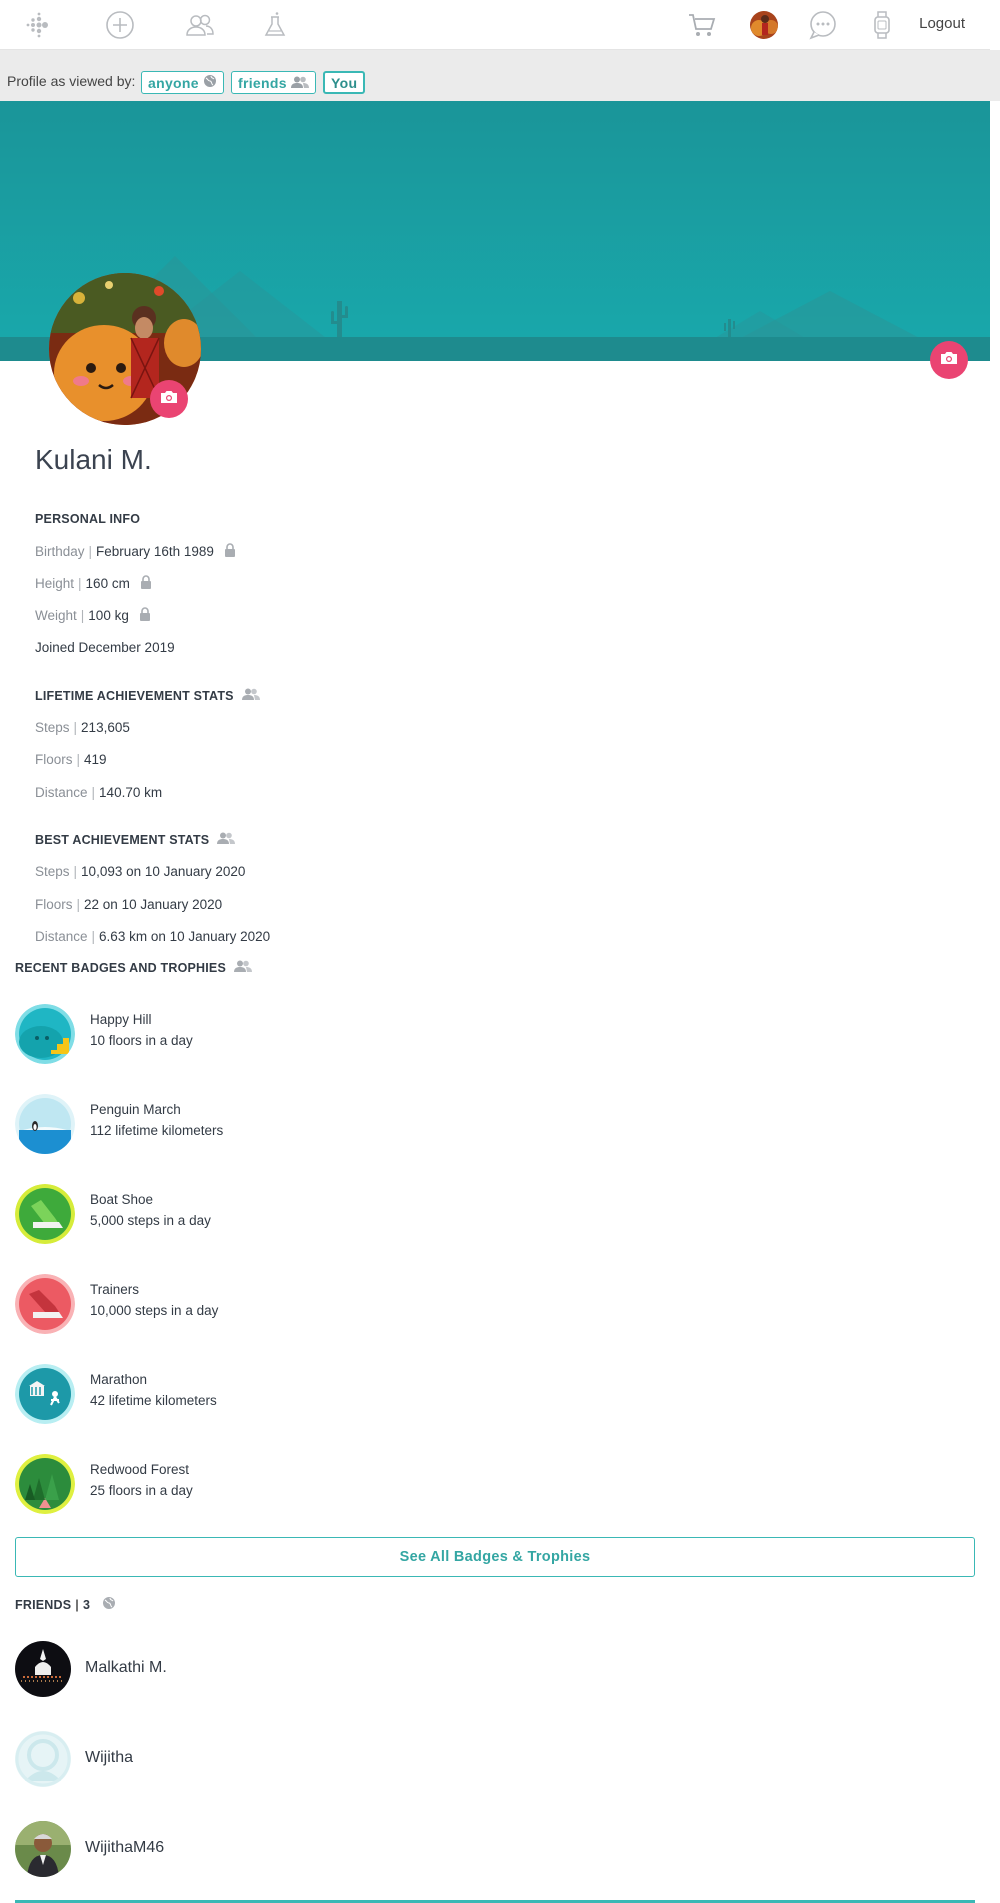  What do you see at coordinates (82, 727) in the screenshot?
I see `lifetime-steps-row: Steps | 213,605` at bounding box center [82, 727].